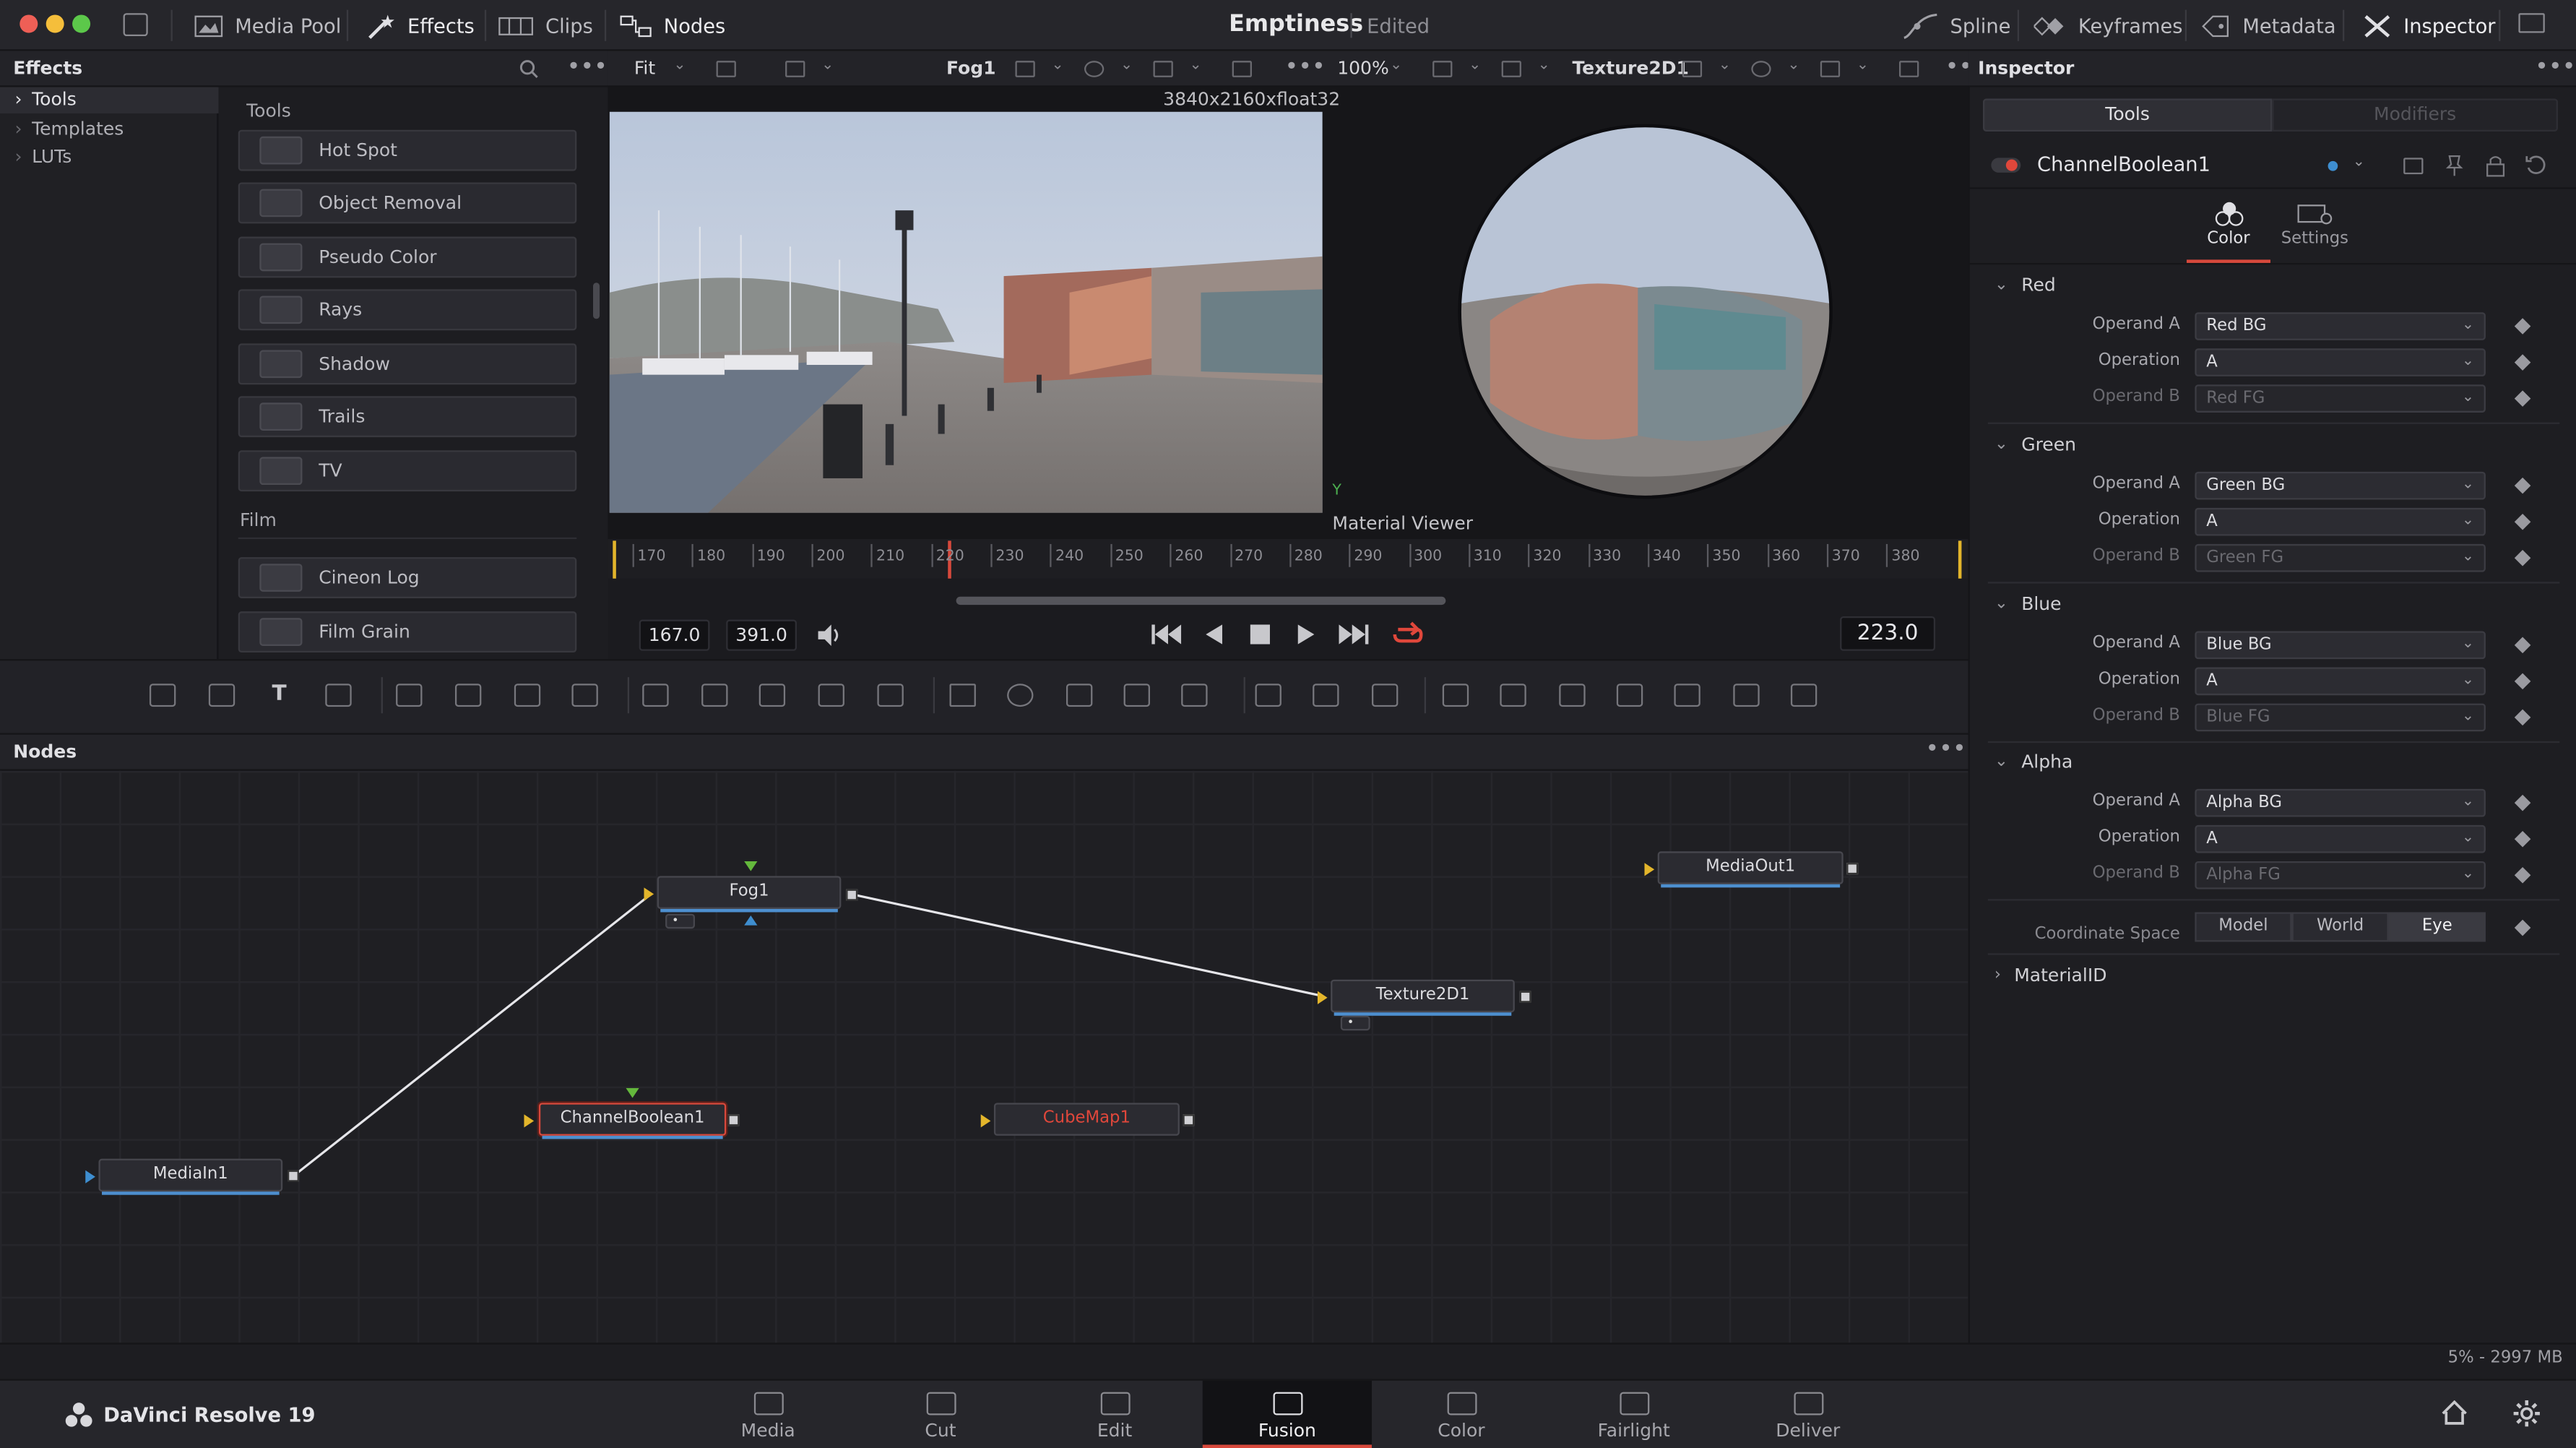 This screenshot has width=2576, height=1448. Describe the element at coordinates (2333, 165) in the screenshot. I see `node-color-dot` at that location.